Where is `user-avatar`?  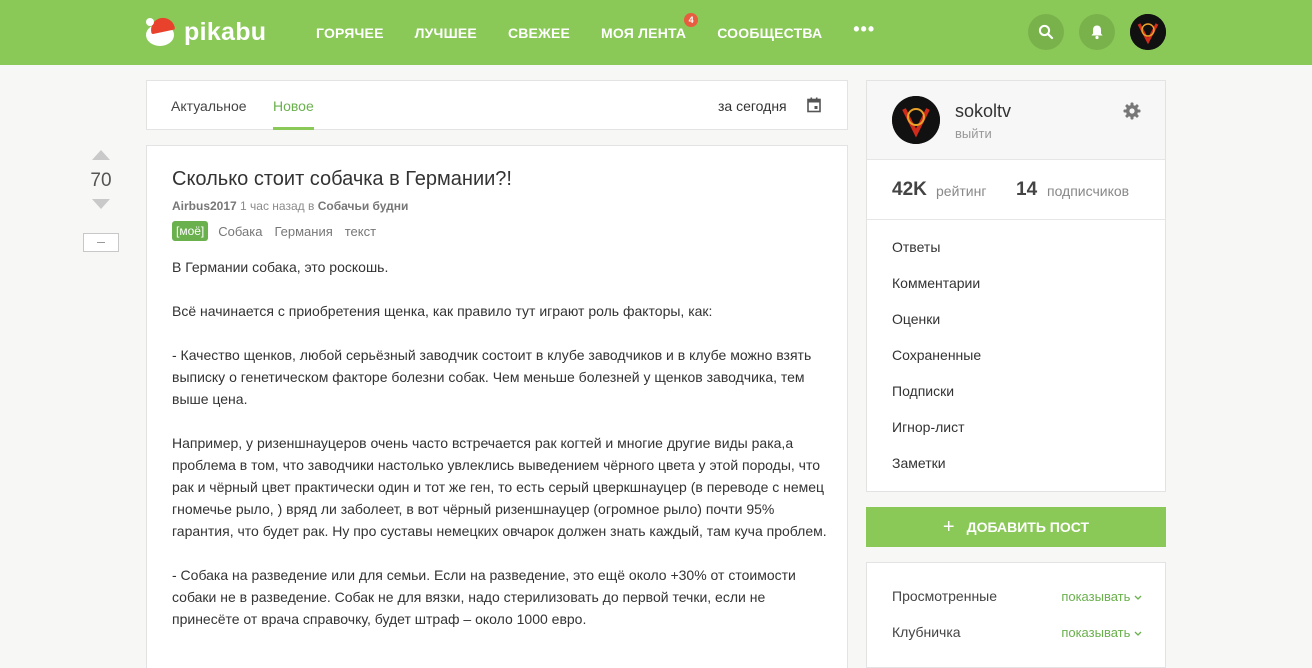 user-avatar is located at coordinates (1148, 32).